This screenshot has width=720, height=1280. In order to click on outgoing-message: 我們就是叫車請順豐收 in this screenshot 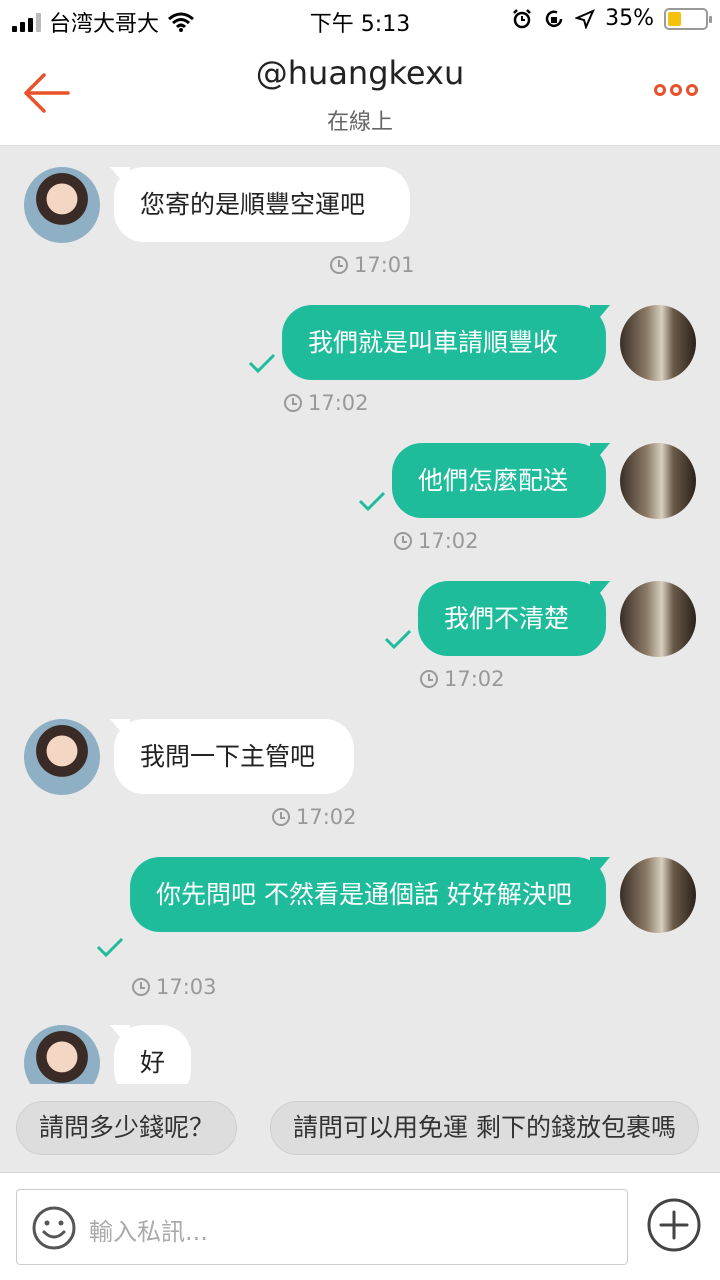, I will do `click(444, 342)`.